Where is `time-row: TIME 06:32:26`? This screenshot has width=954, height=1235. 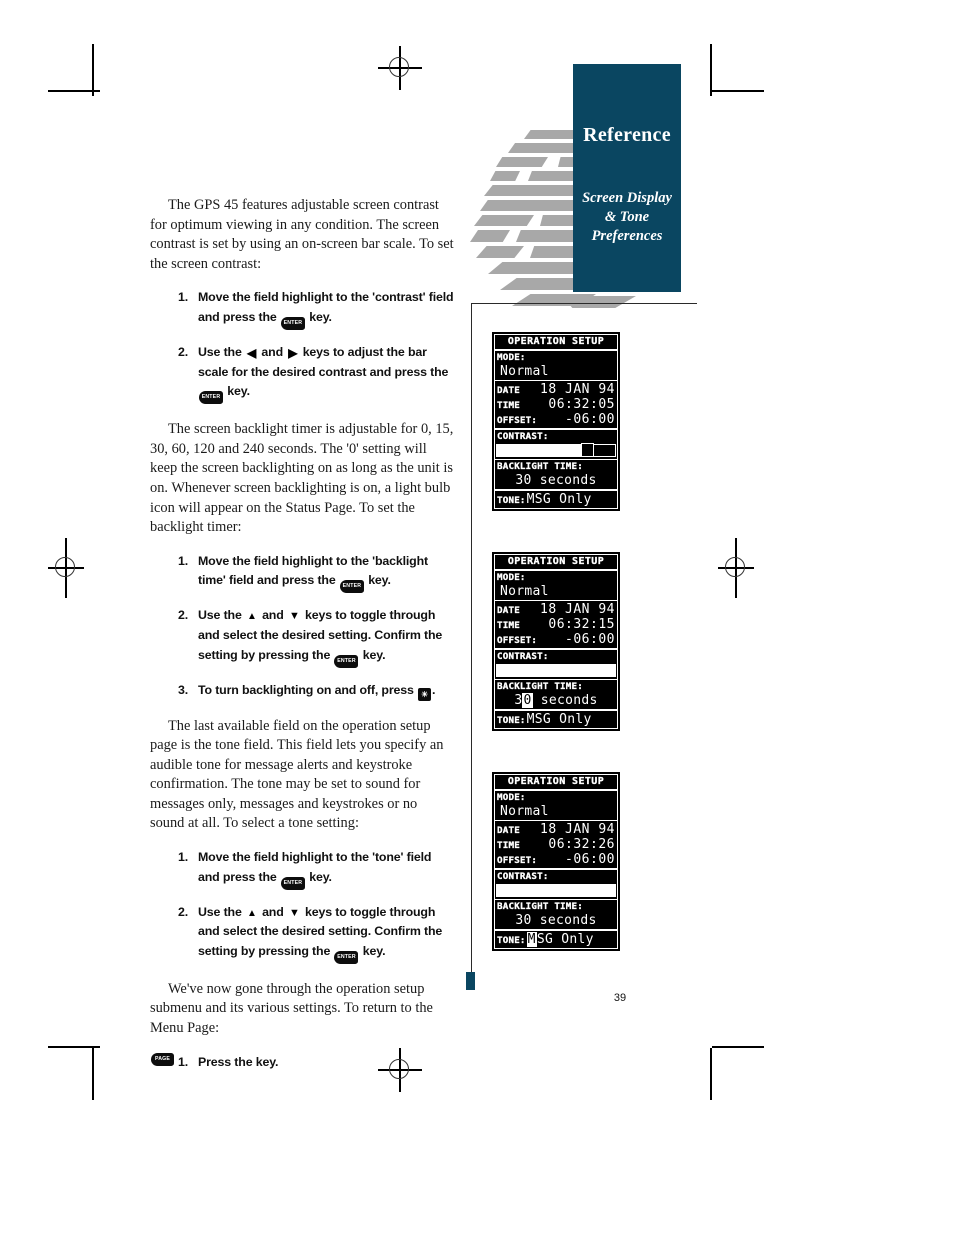
time-row: TIME 06:32:26 is located at coordinates (556, 844).